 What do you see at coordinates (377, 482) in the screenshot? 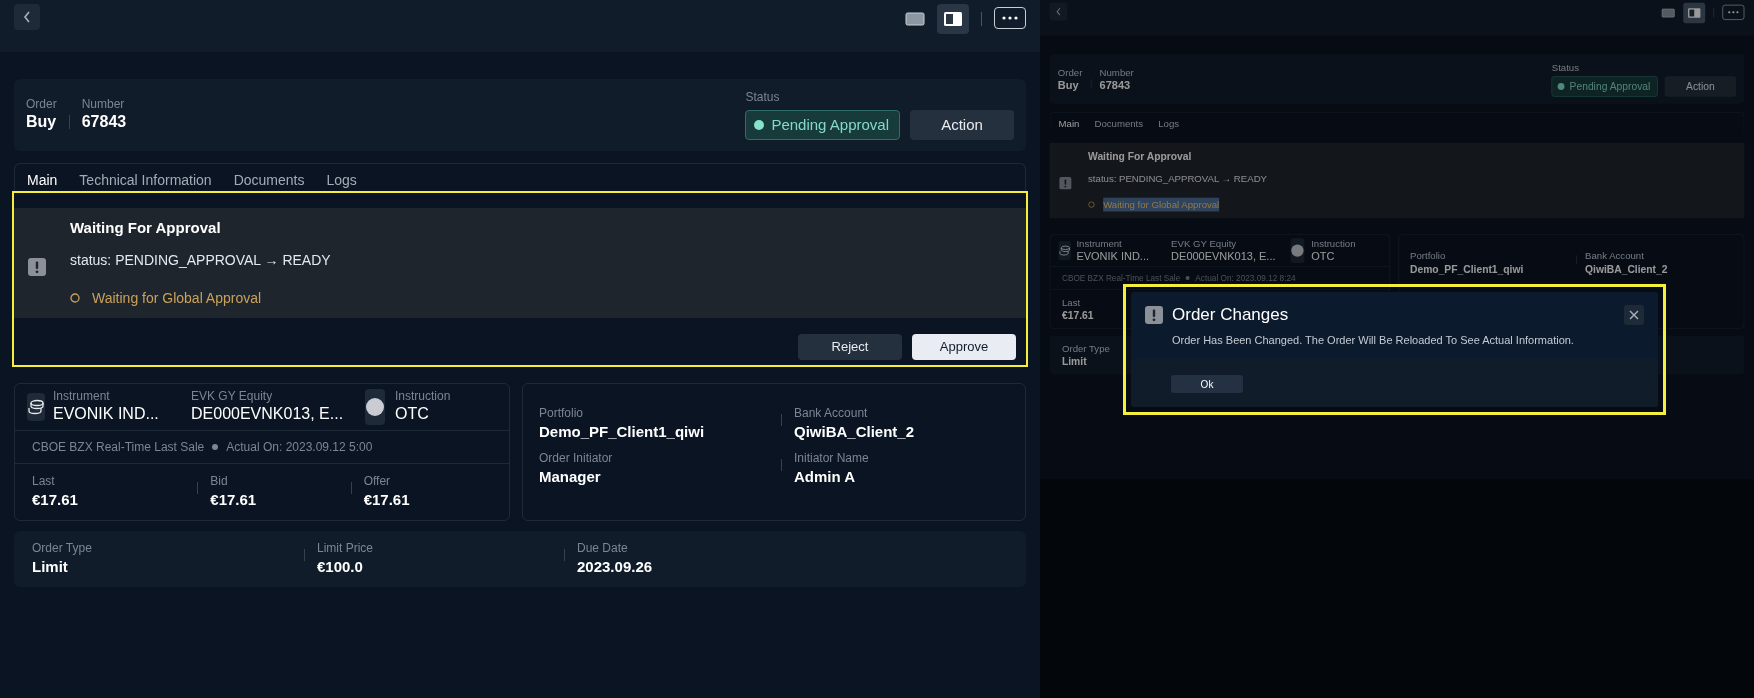
I see `field-label: Offer` at bounding box center [377, 482].